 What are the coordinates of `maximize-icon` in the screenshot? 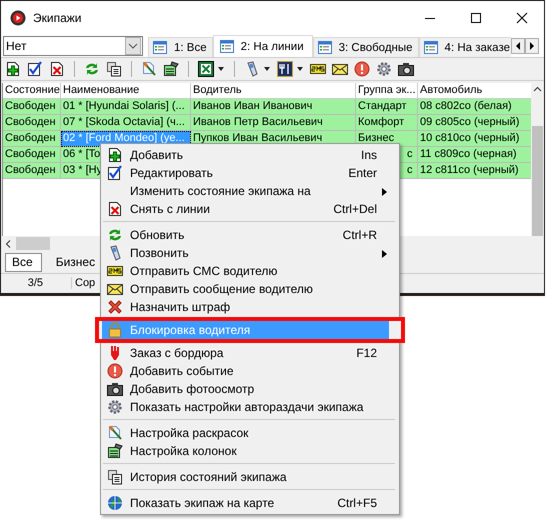 It's located at (476, 18).